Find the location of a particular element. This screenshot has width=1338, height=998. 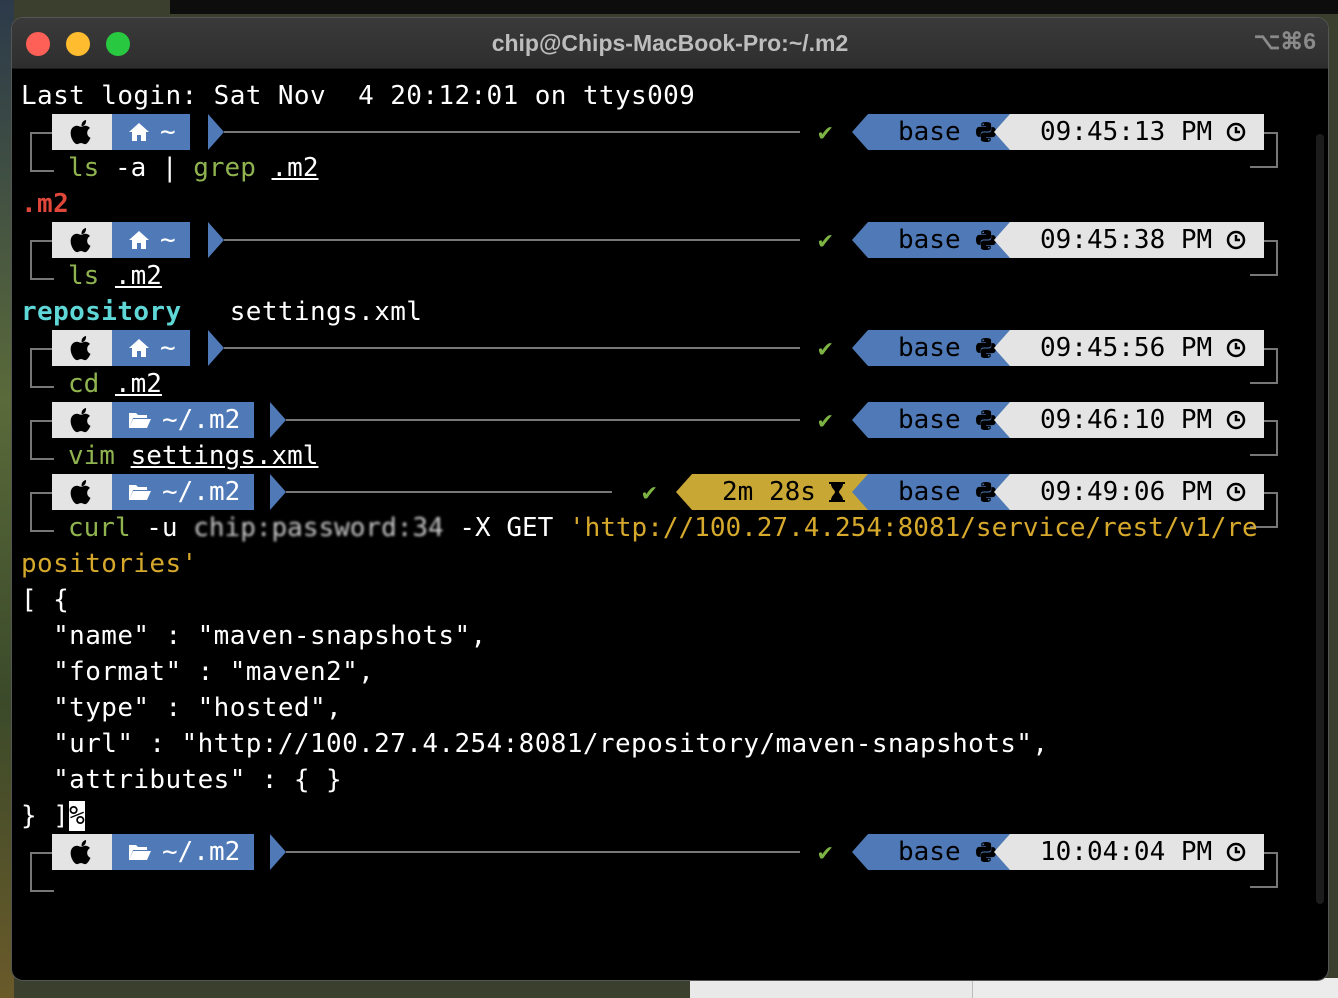

duration-segment: 2m 28s is located at coordinates (780, 492).